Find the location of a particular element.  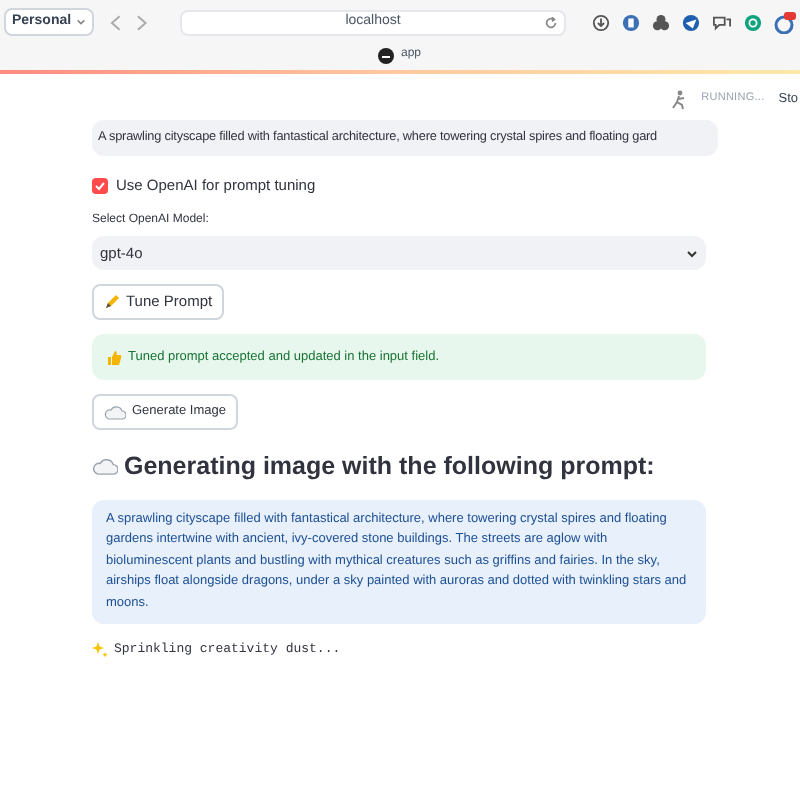

sparkle-icon is located at coordinates (100, 650).